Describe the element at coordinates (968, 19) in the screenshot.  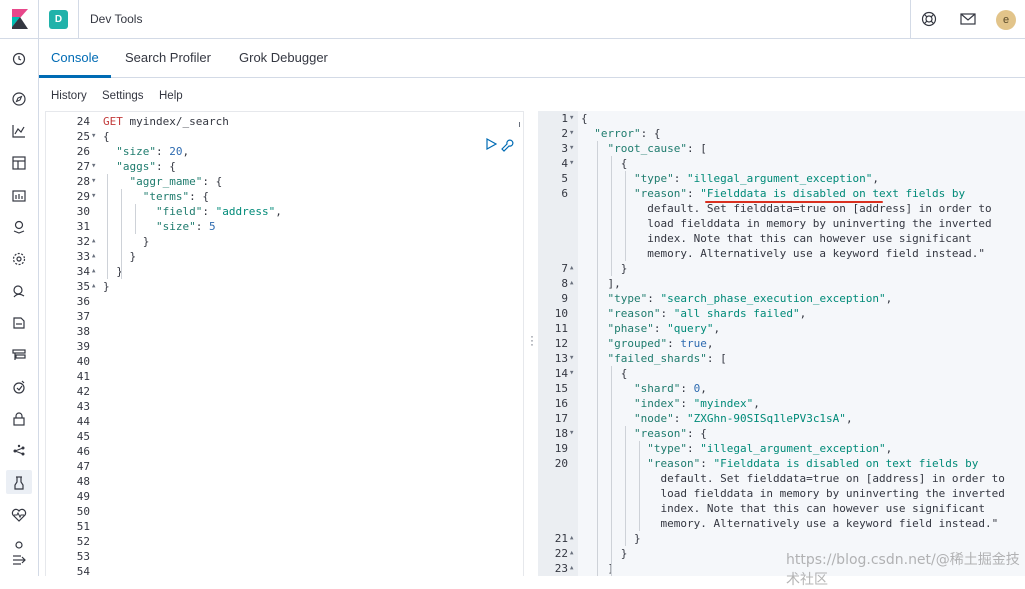
I see `newsfeed-mail-icon` at that location.